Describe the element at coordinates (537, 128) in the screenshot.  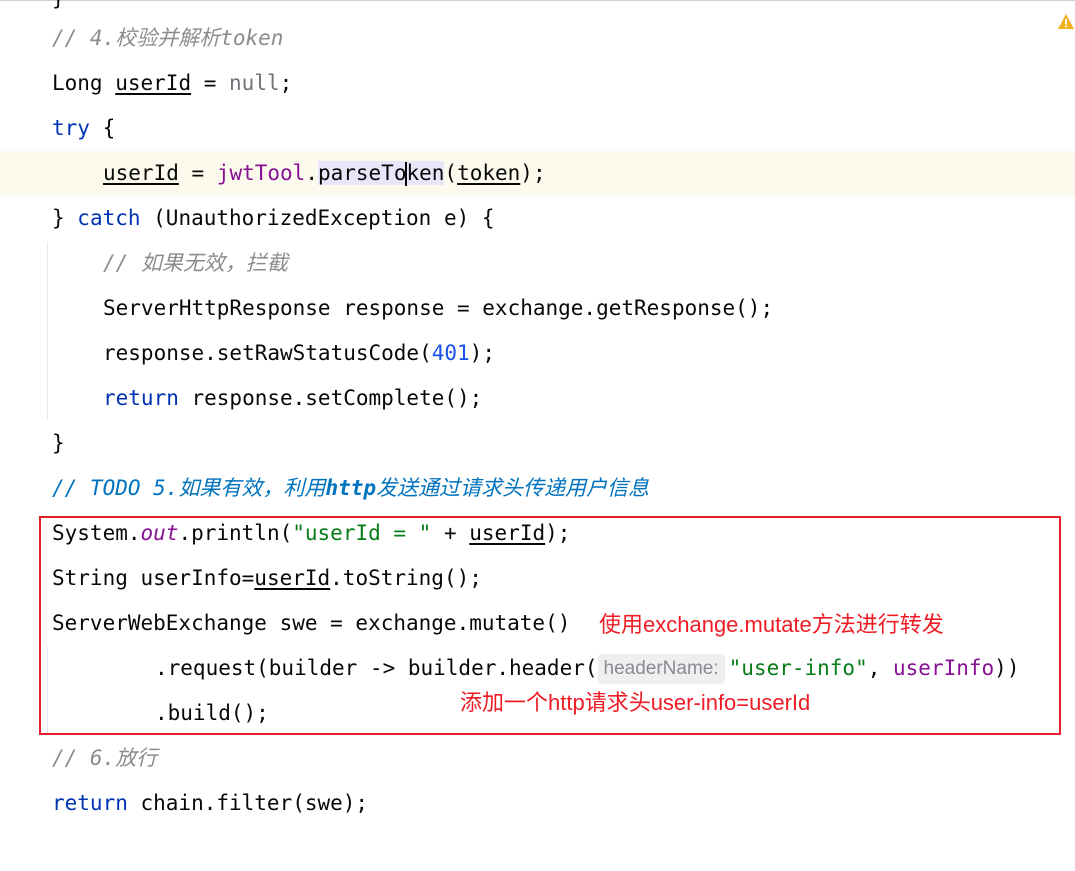
I see `code-line: try {` at that location.